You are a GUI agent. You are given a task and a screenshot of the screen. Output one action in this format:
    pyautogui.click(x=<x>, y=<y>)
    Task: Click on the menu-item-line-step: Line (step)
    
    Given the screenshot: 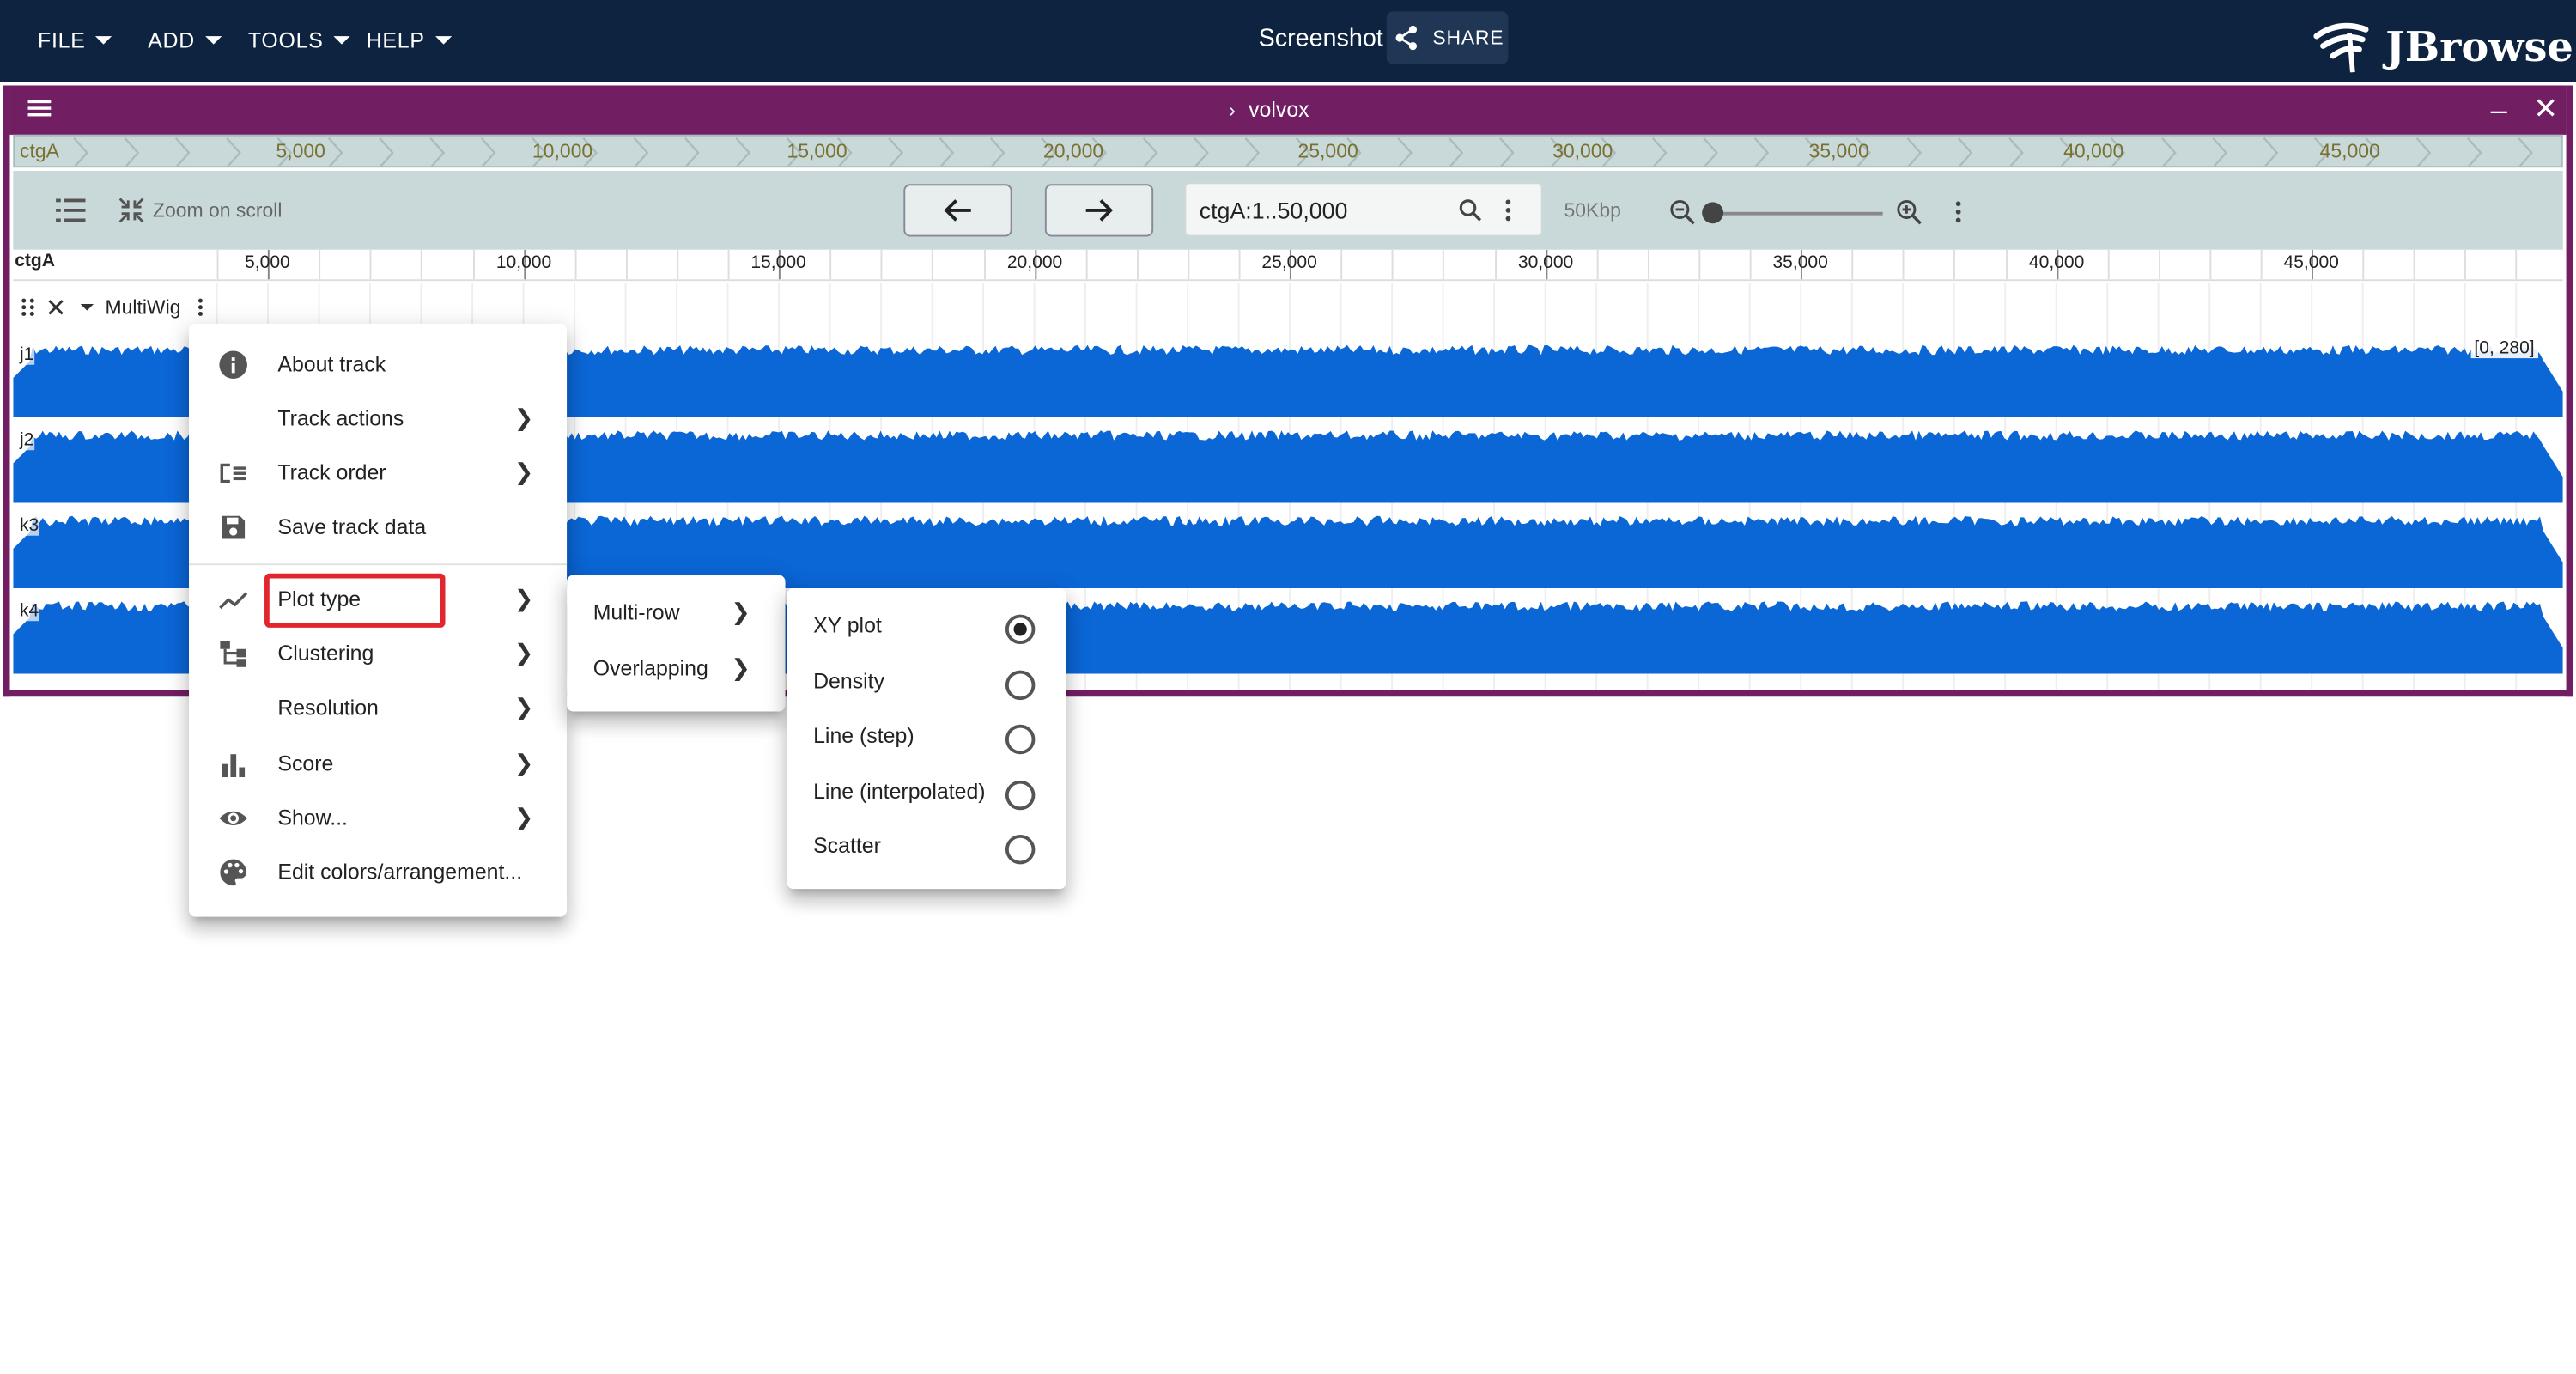 What is the action you would take?
    pyautogui.click(x=926, y=735)
    